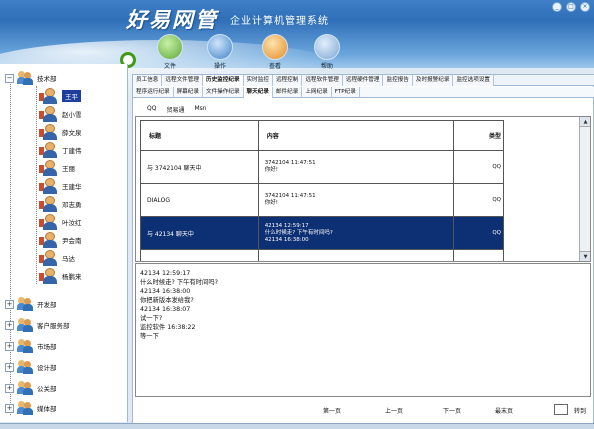  Describe the element at coordinates (179, 282) in the screenshot. I see `detail-line: 什么时候走? 下午有时间吗?` at that location.